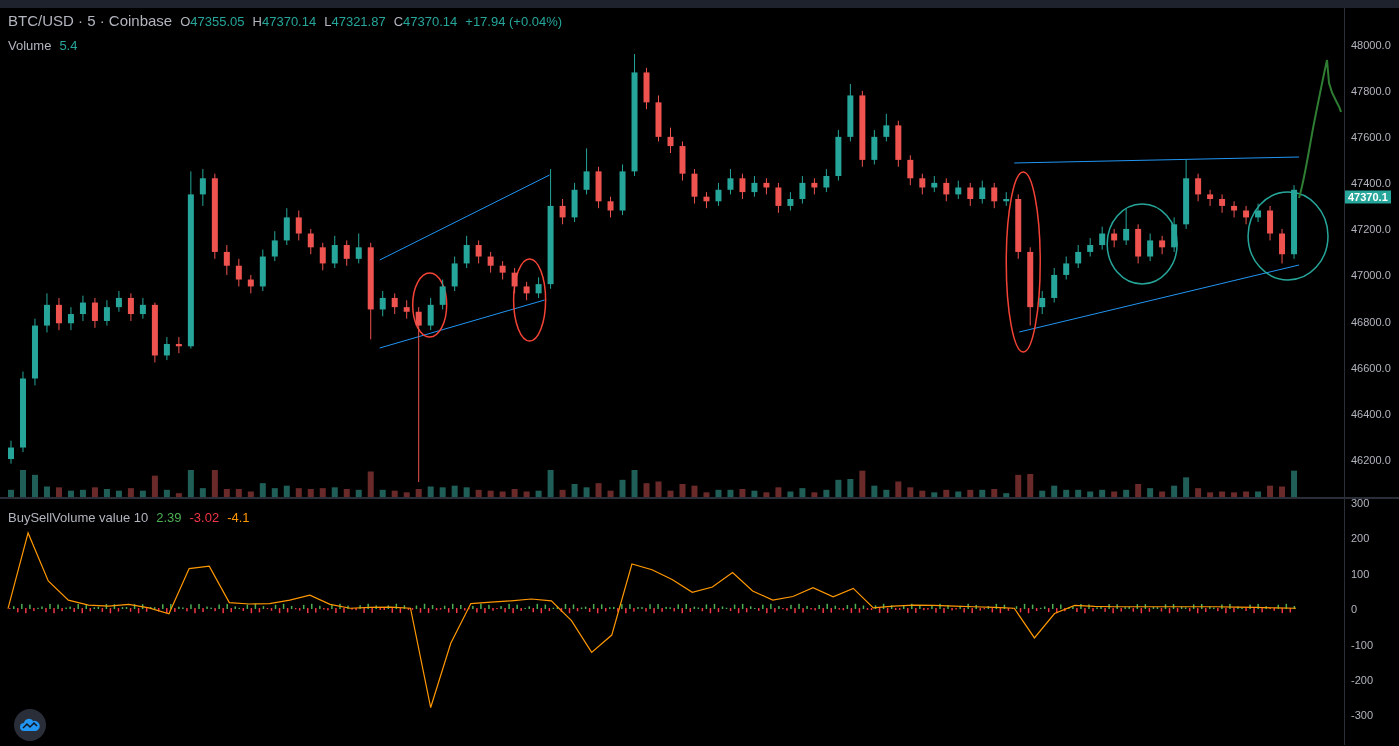 This screenshot has width=1399, height=746. What do you see at coordinates (1362, 644) in the screenshot?
I see `indicator-axis-label: -100` at bounding box center [1362, 644].